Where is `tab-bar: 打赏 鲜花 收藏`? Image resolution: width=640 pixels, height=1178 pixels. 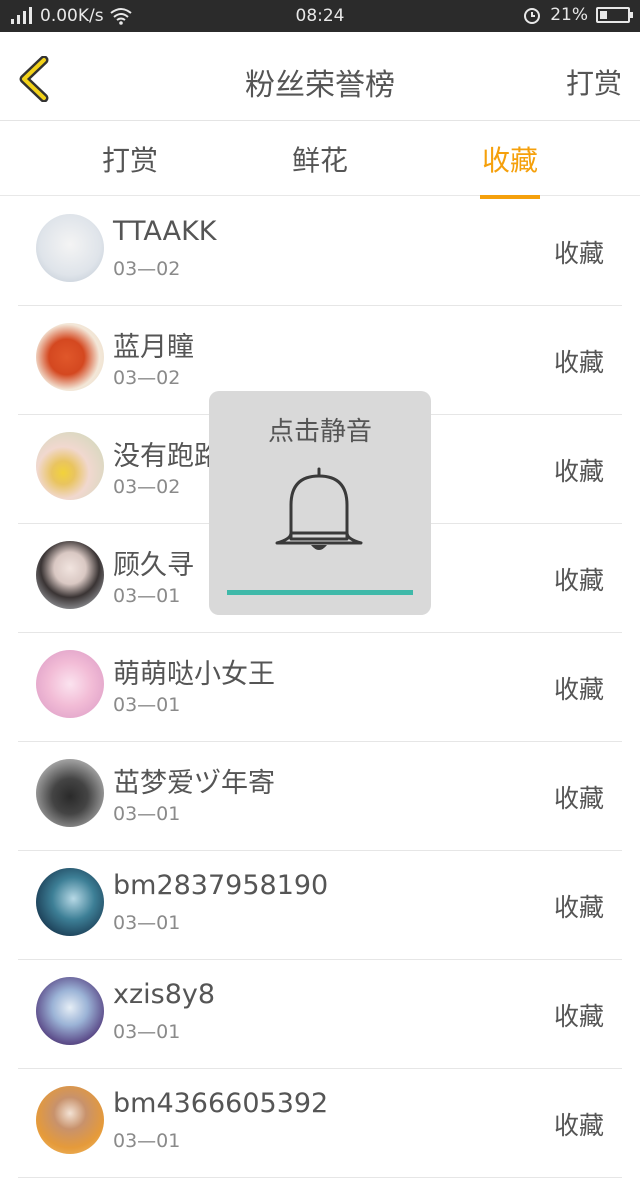
tab-bar: 打赏 鲜花 收藏 is located at coordinates (320, 160).